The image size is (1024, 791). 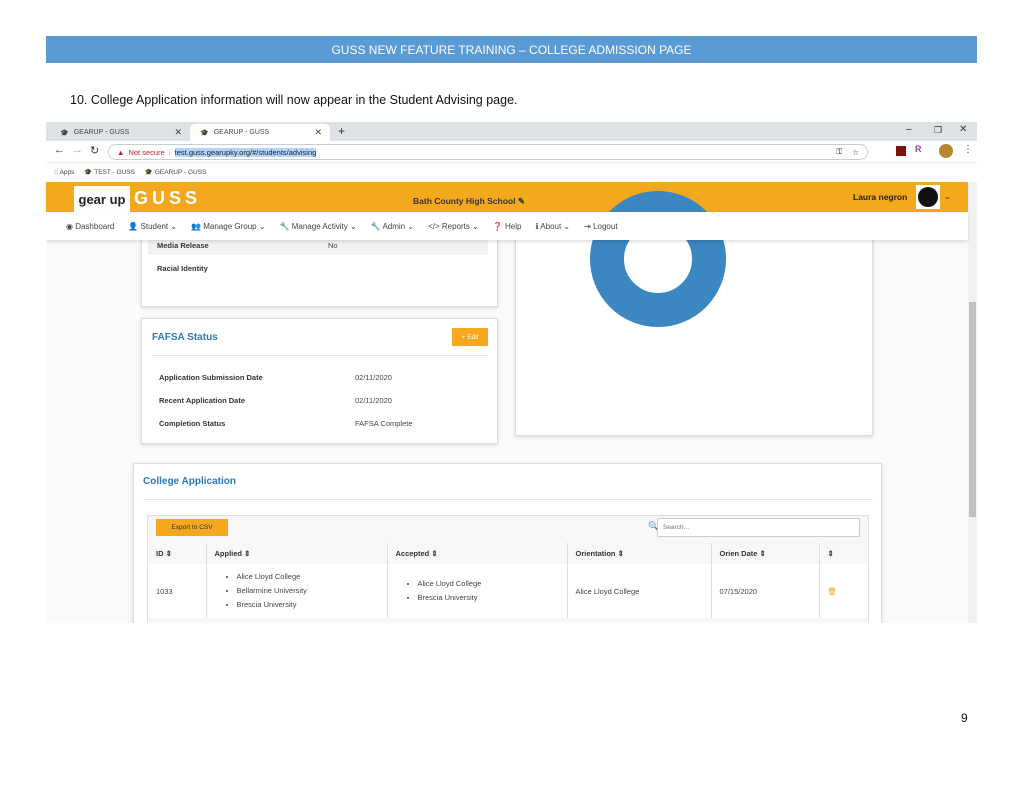 I want to click on scrollbar, so click(x=972, y=402).